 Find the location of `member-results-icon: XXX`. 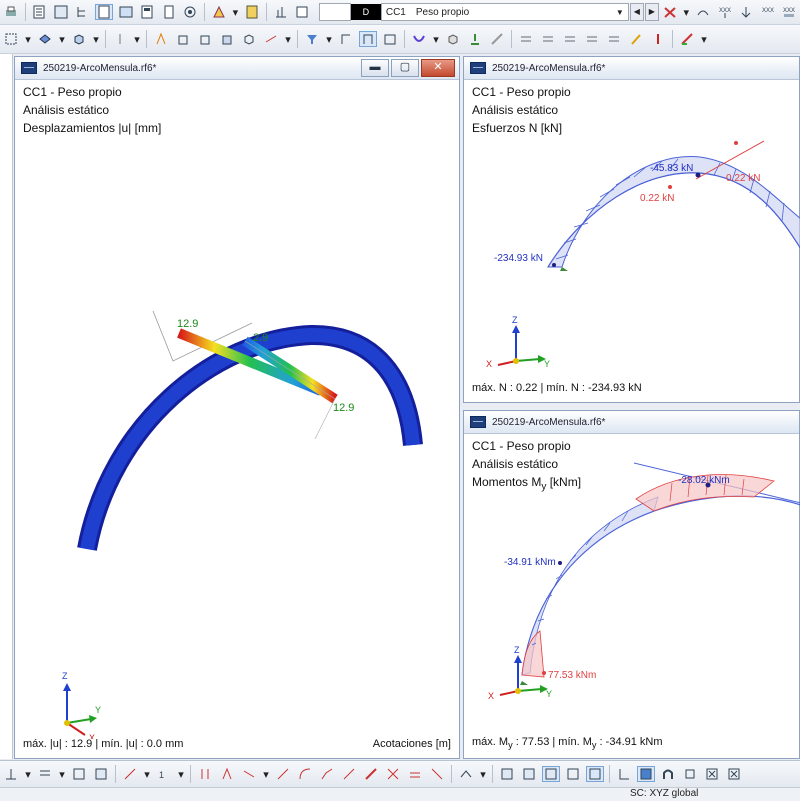

member-results-icon: XXX is located at coordinates (789, 12).